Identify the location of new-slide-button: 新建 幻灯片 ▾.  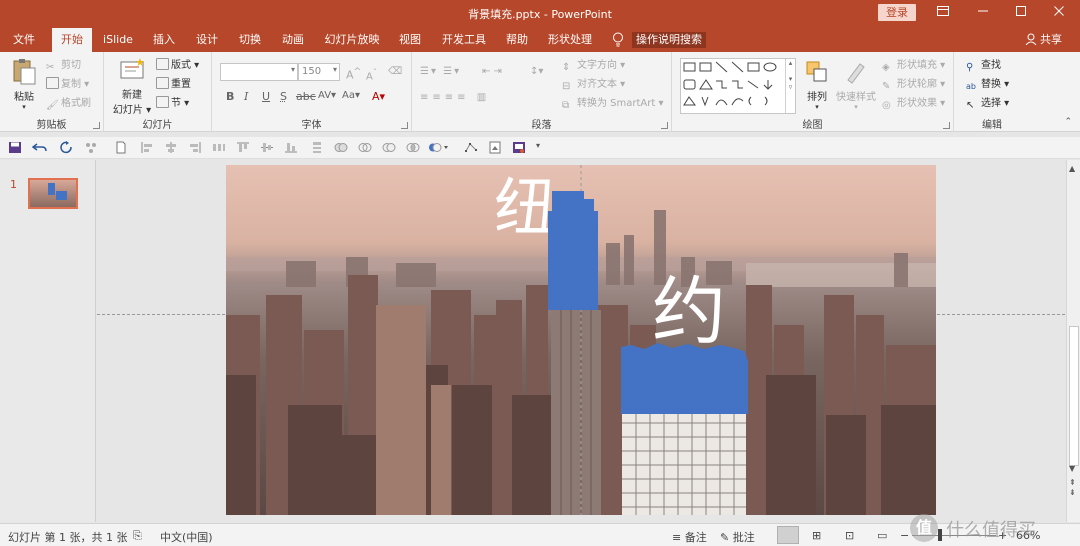
(132, 86).